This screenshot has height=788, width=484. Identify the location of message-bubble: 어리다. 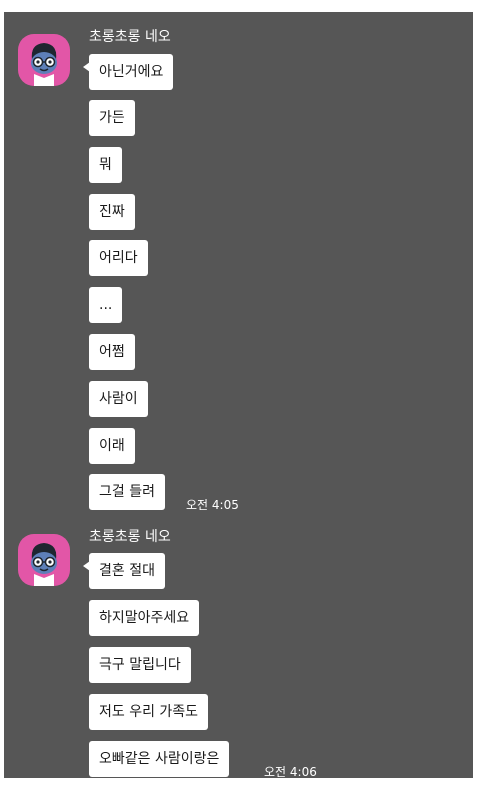
(118, 258).